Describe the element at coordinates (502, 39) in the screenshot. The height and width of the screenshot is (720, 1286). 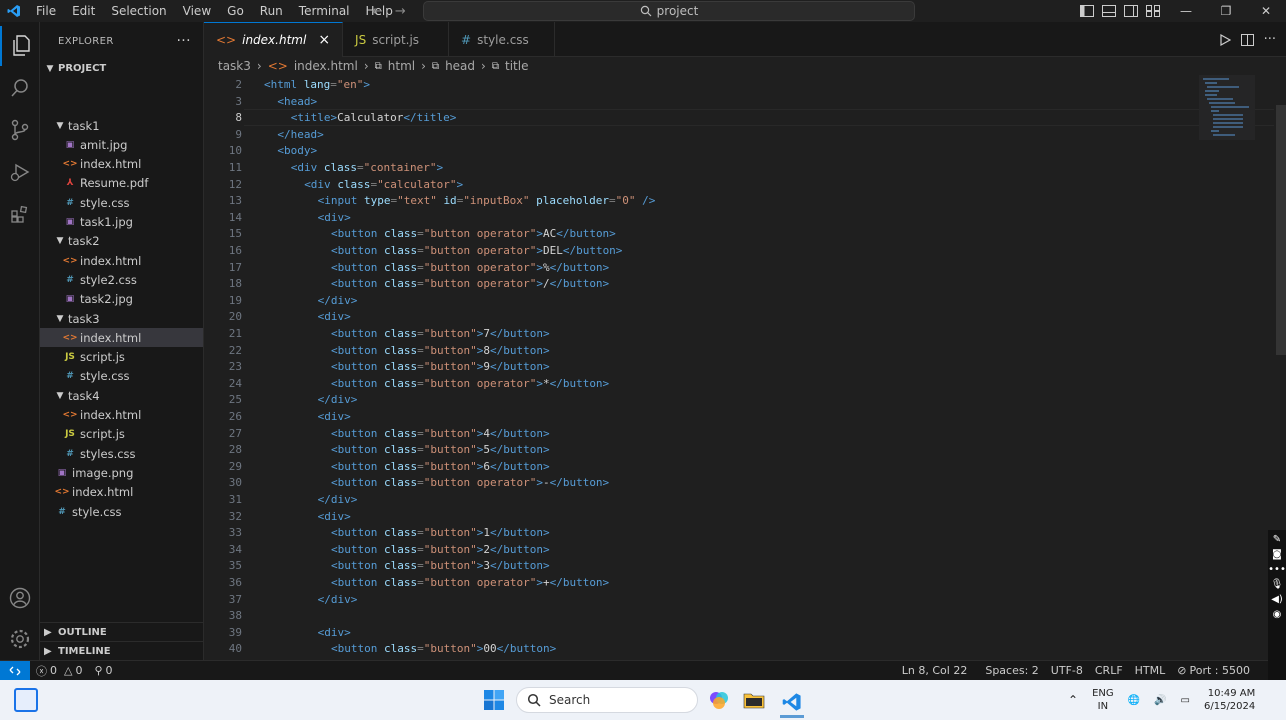
I see `tab-style-css: # style.css` at that location.